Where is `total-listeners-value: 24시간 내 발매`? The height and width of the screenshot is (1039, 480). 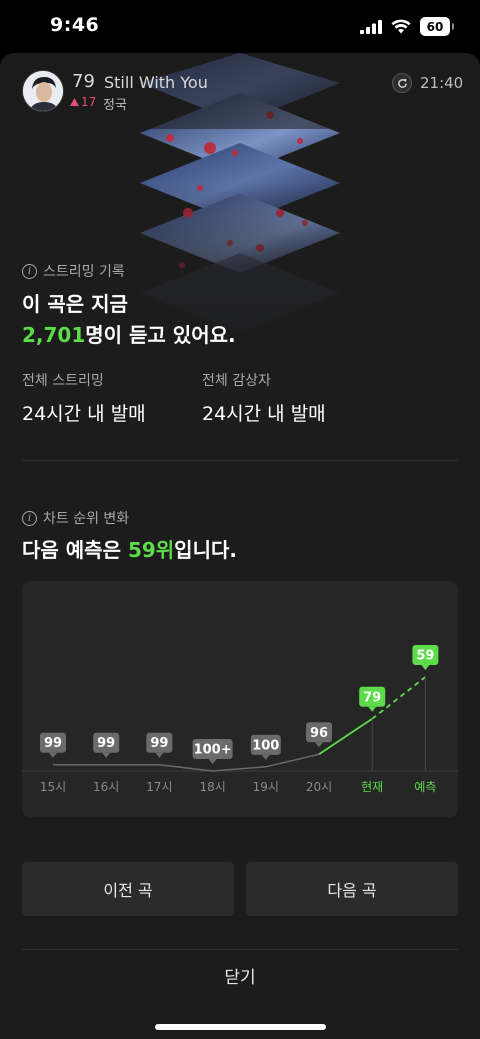
total-listeners-value: 24시간 내 발매 is located at coordinates (264, 414).